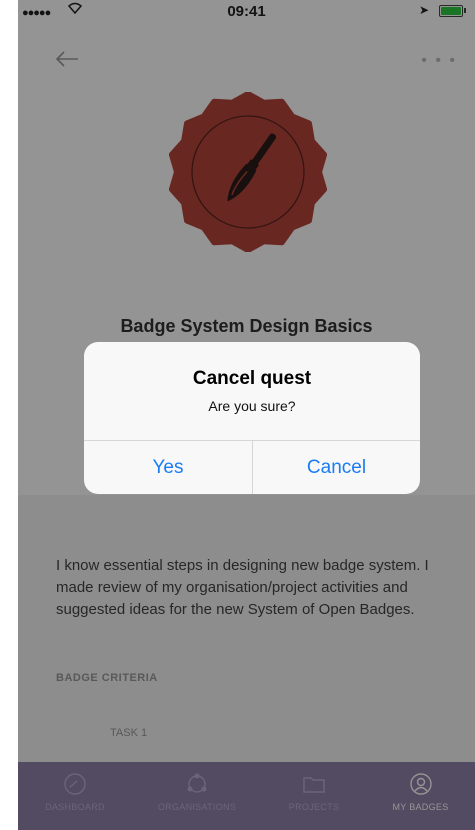  Describe the element at coordinates (336, 467) in the screenshot. I see `cancel-button: Cancel` at that location.